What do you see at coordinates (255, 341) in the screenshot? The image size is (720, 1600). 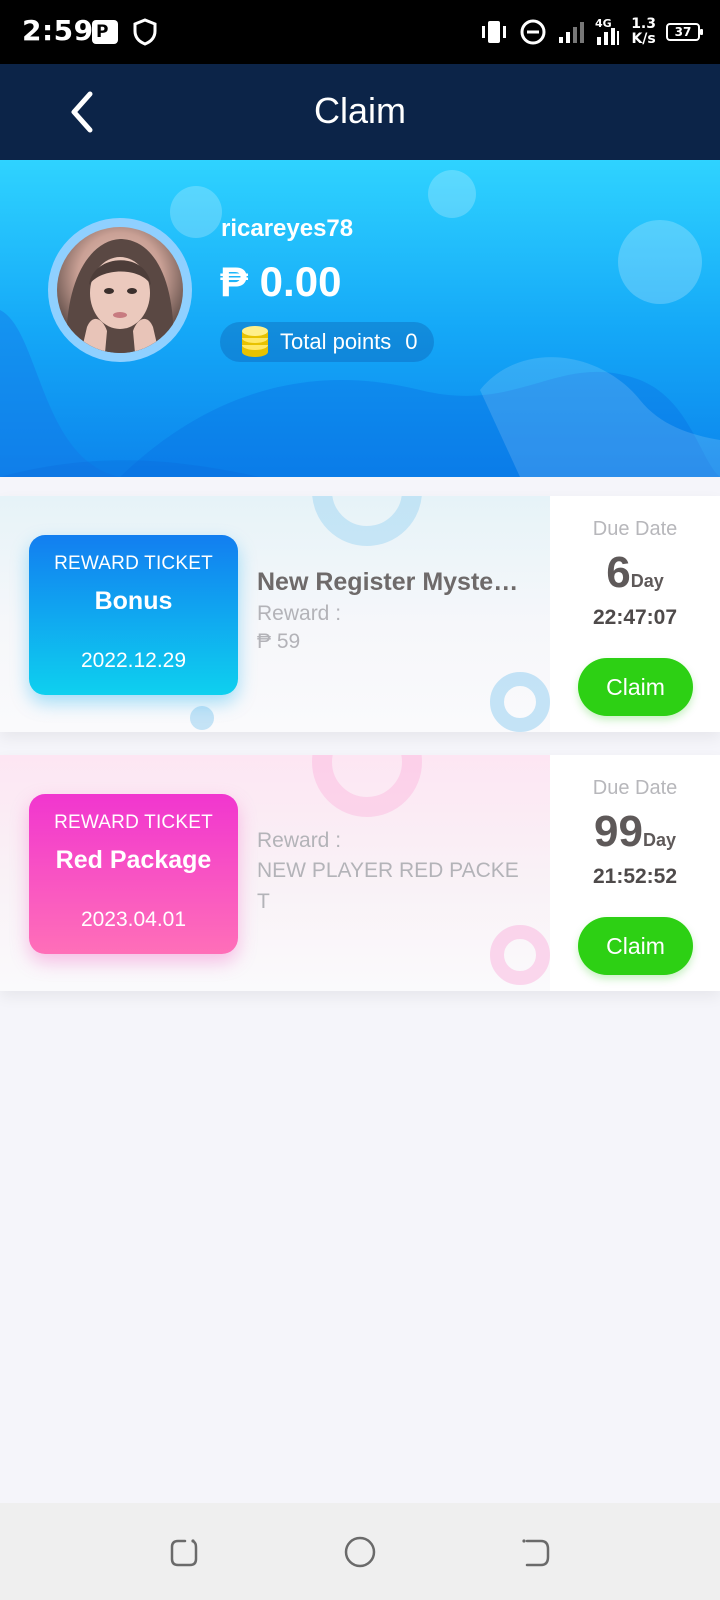 I see `coins-icon` at bounding box center [255, 341].